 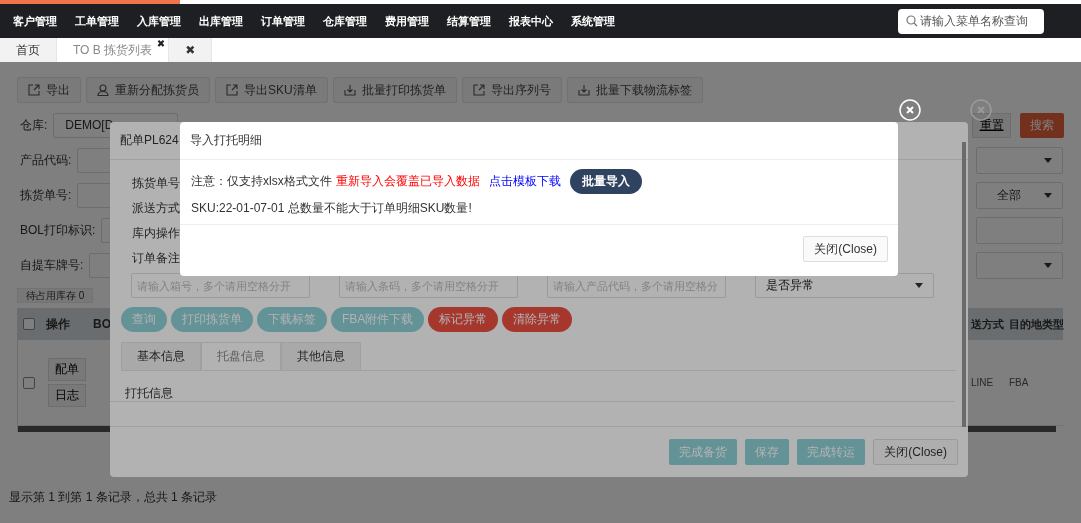 I want to click on column-header: BO, so click(x=102, y=324).